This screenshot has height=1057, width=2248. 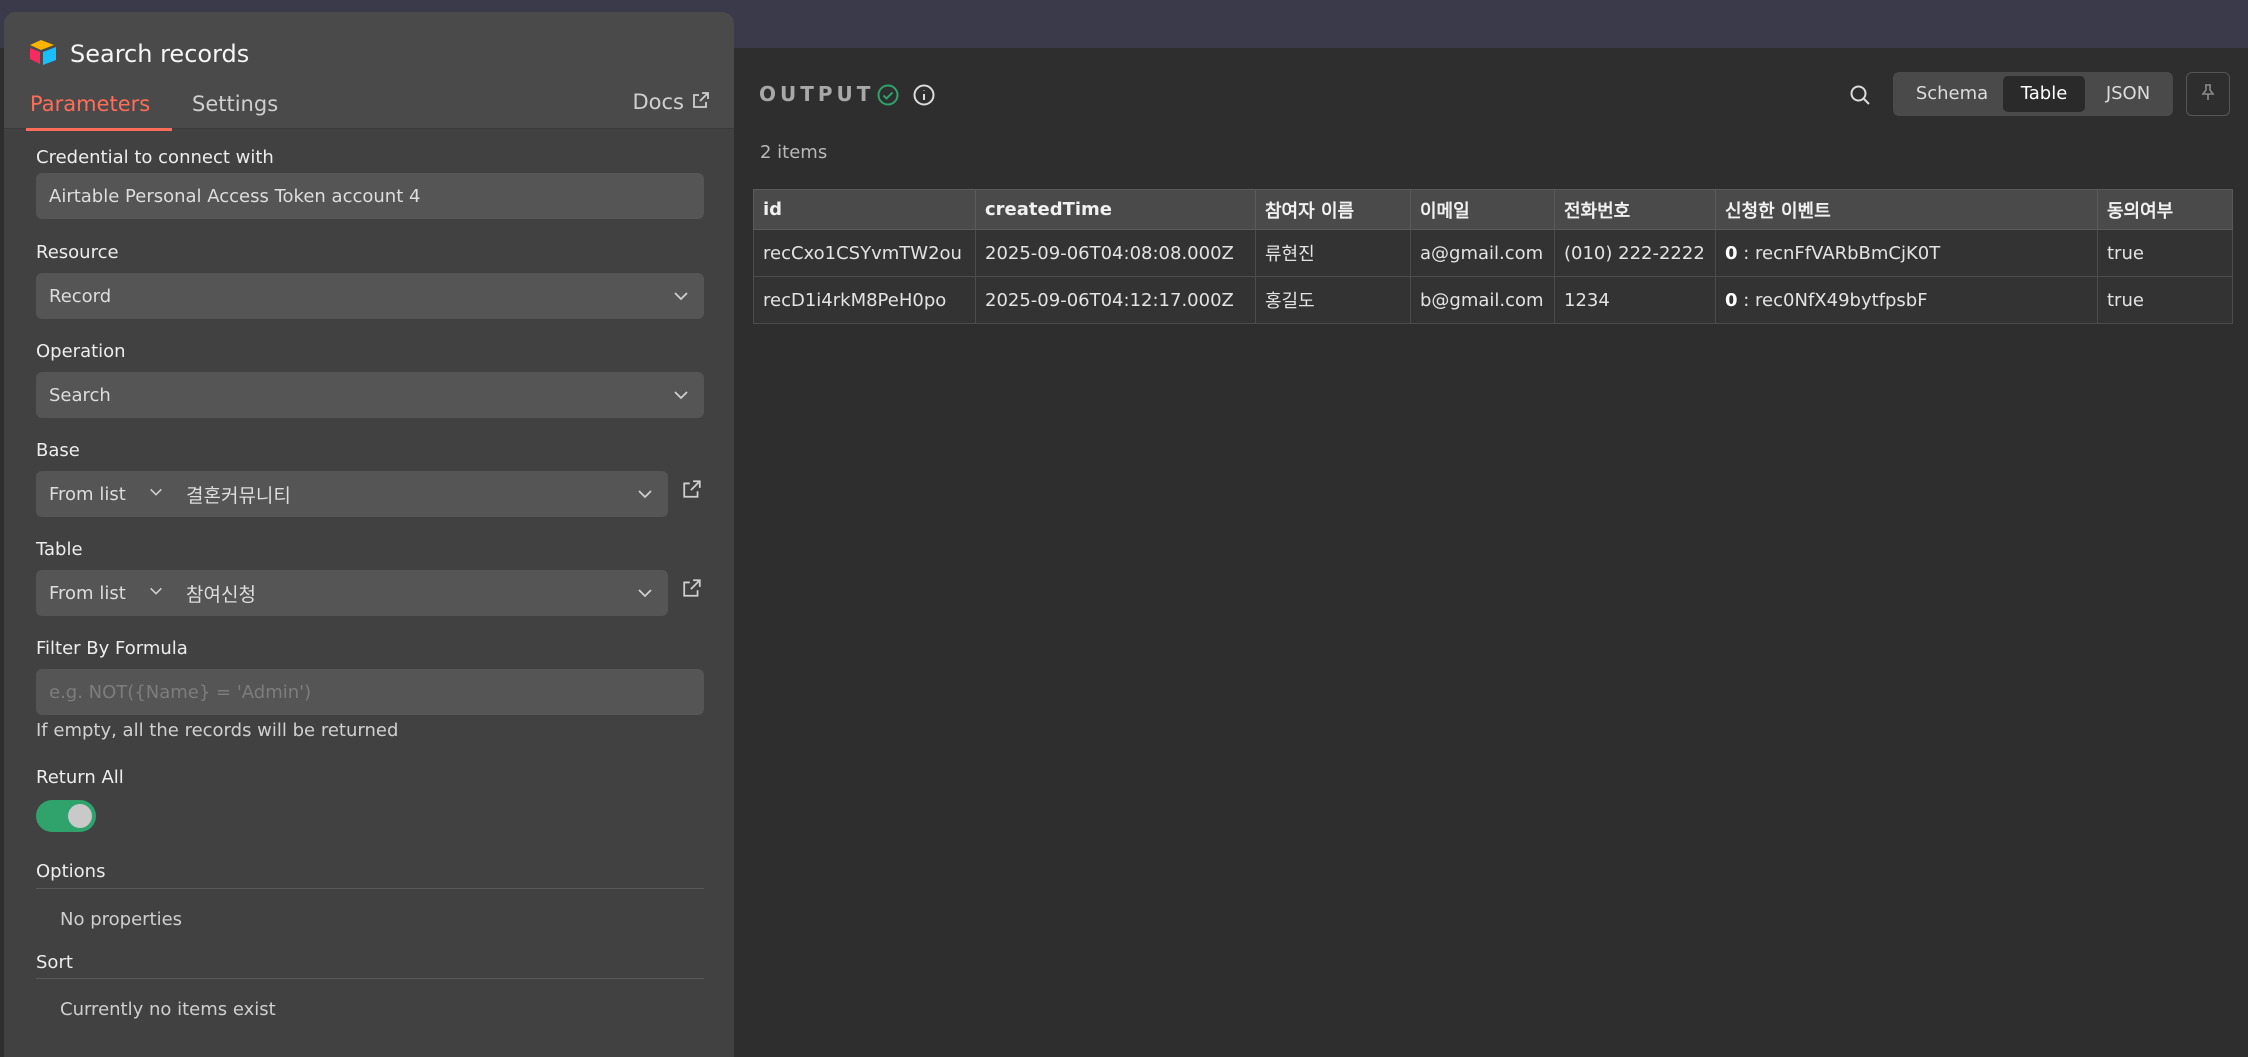 What do you see at coordinates (369, 110) in the screenshot?
I see `panel-tabs: Parameters Settings Docs` at bounding box center [369, 110].